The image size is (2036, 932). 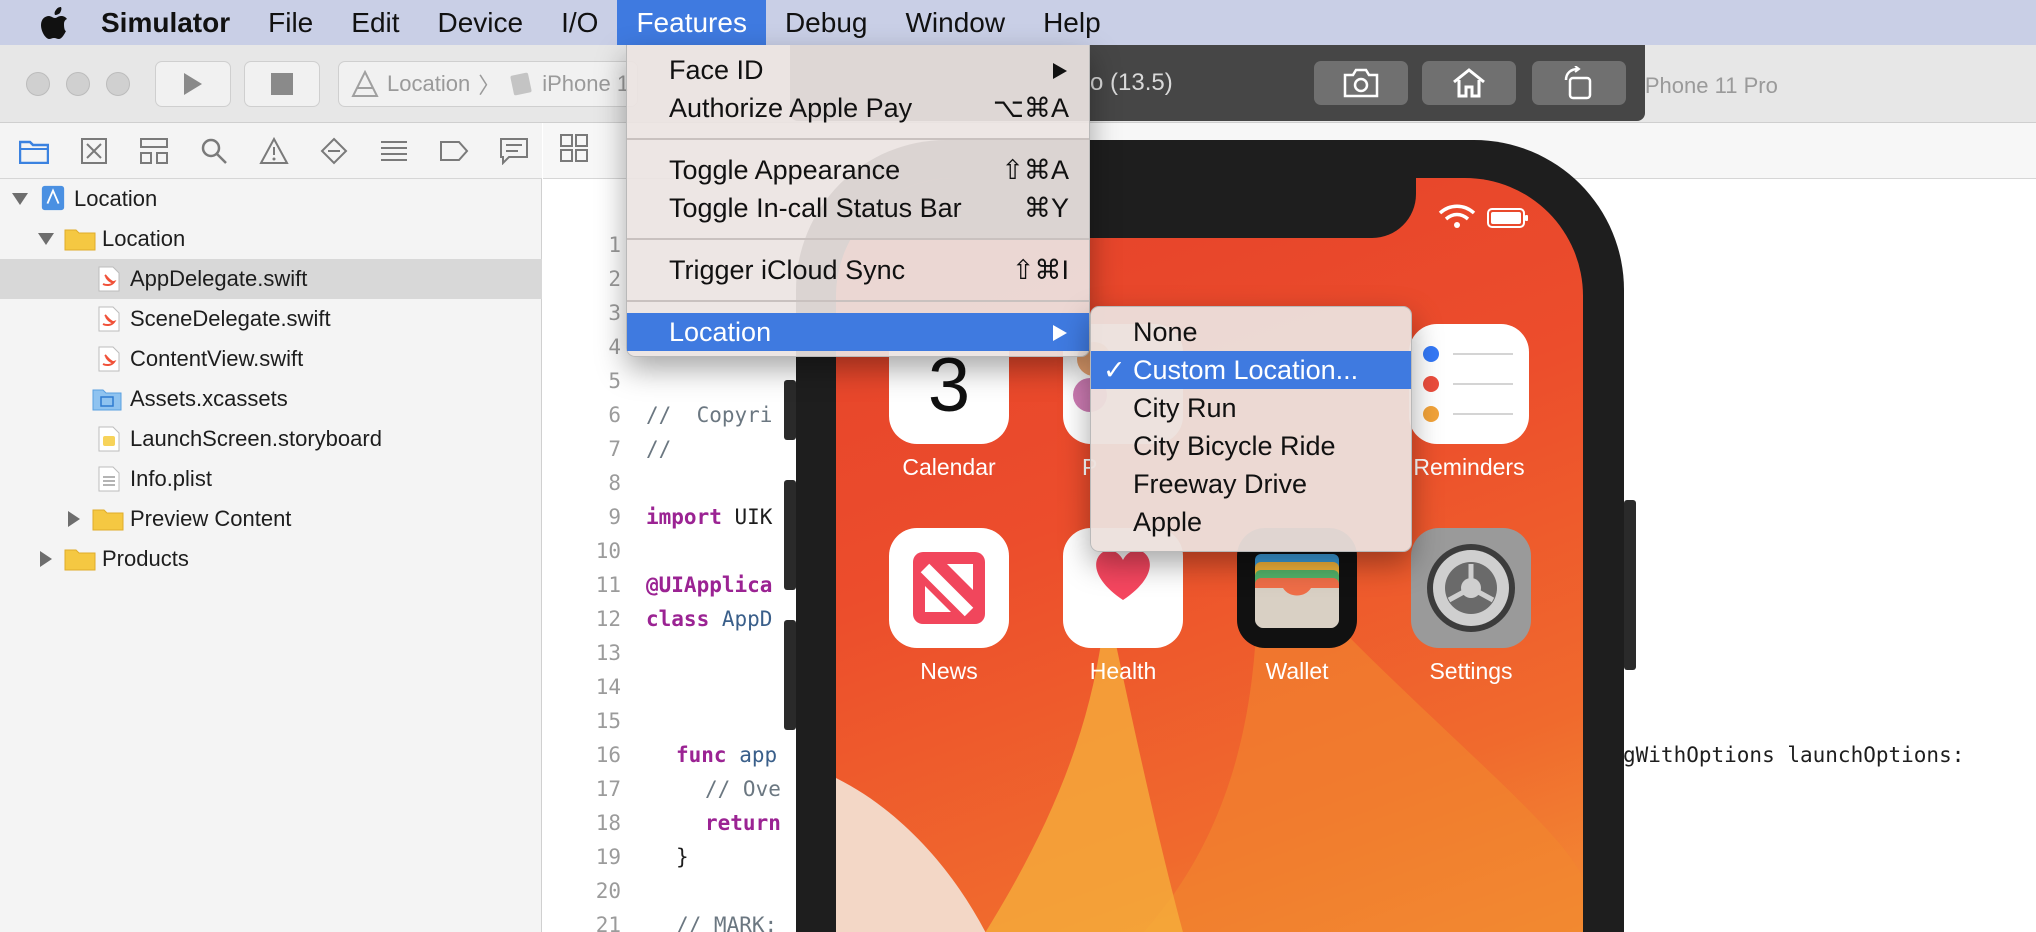 I want to click on app-settings: Settings, so click(x=1471, y=606).